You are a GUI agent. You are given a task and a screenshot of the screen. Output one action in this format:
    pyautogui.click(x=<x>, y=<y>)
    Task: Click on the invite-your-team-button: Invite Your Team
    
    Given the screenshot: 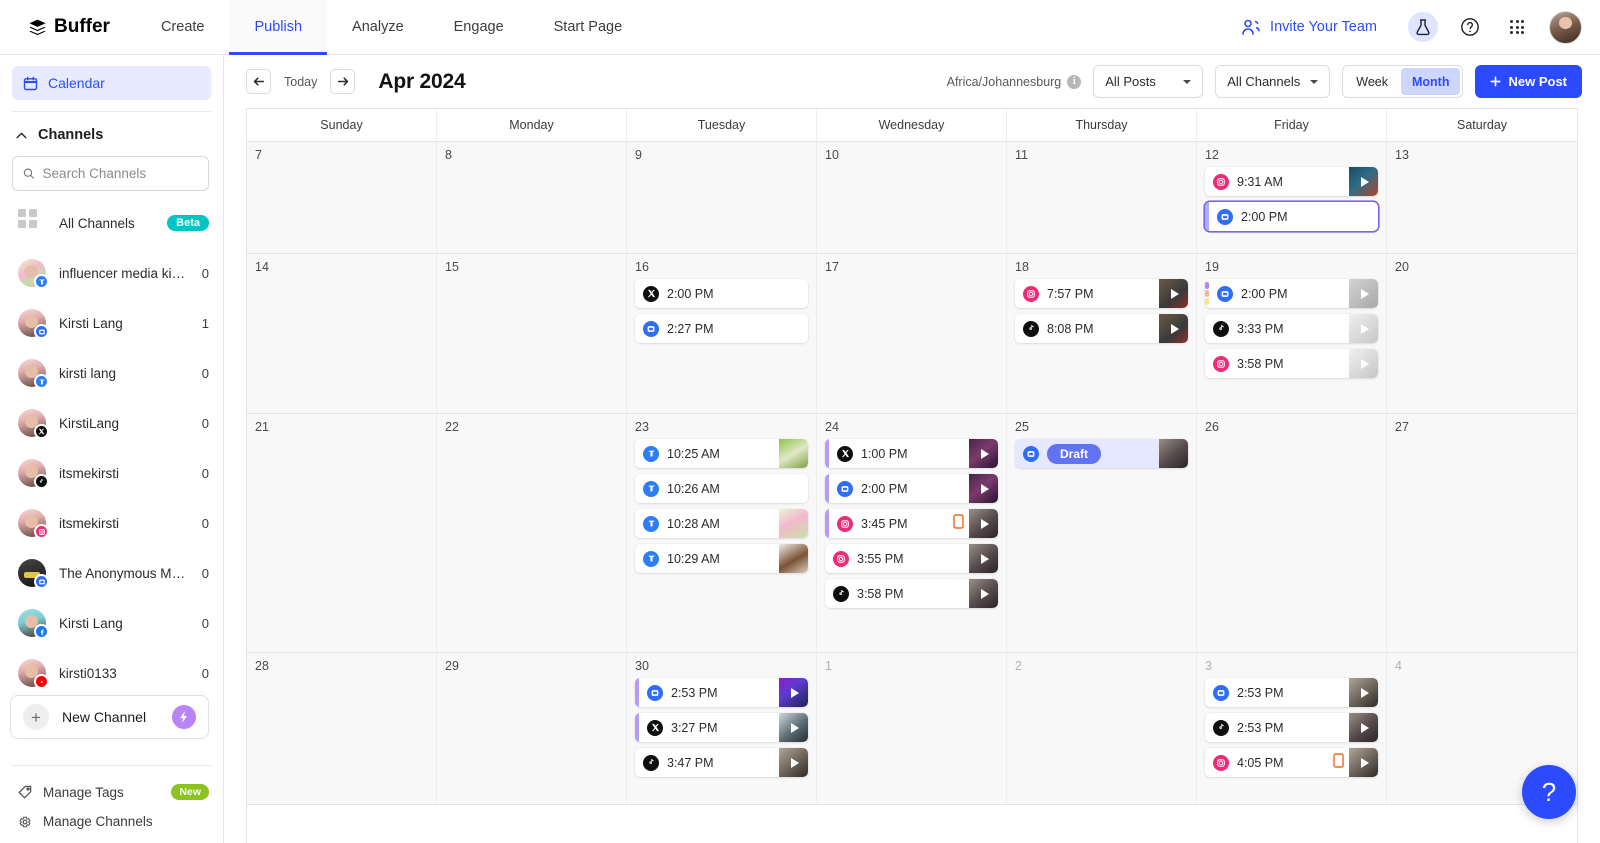 What is the action you would take?
    pyautogui.click(x=1309, y=27)
    